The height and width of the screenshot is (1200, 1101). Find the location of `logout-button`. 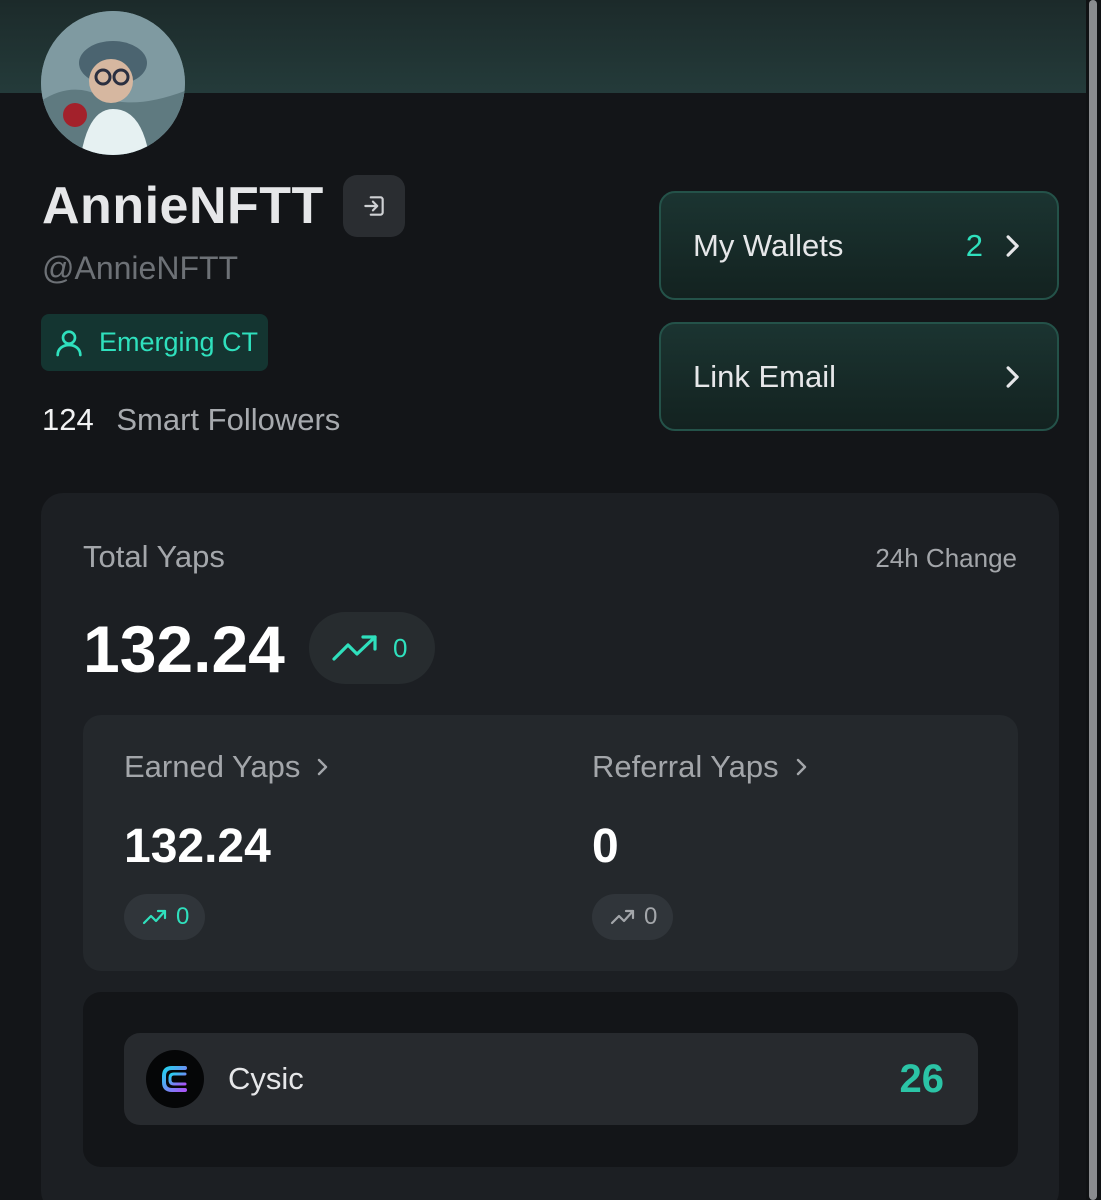

logout-button is located at coordinates (374, 206).